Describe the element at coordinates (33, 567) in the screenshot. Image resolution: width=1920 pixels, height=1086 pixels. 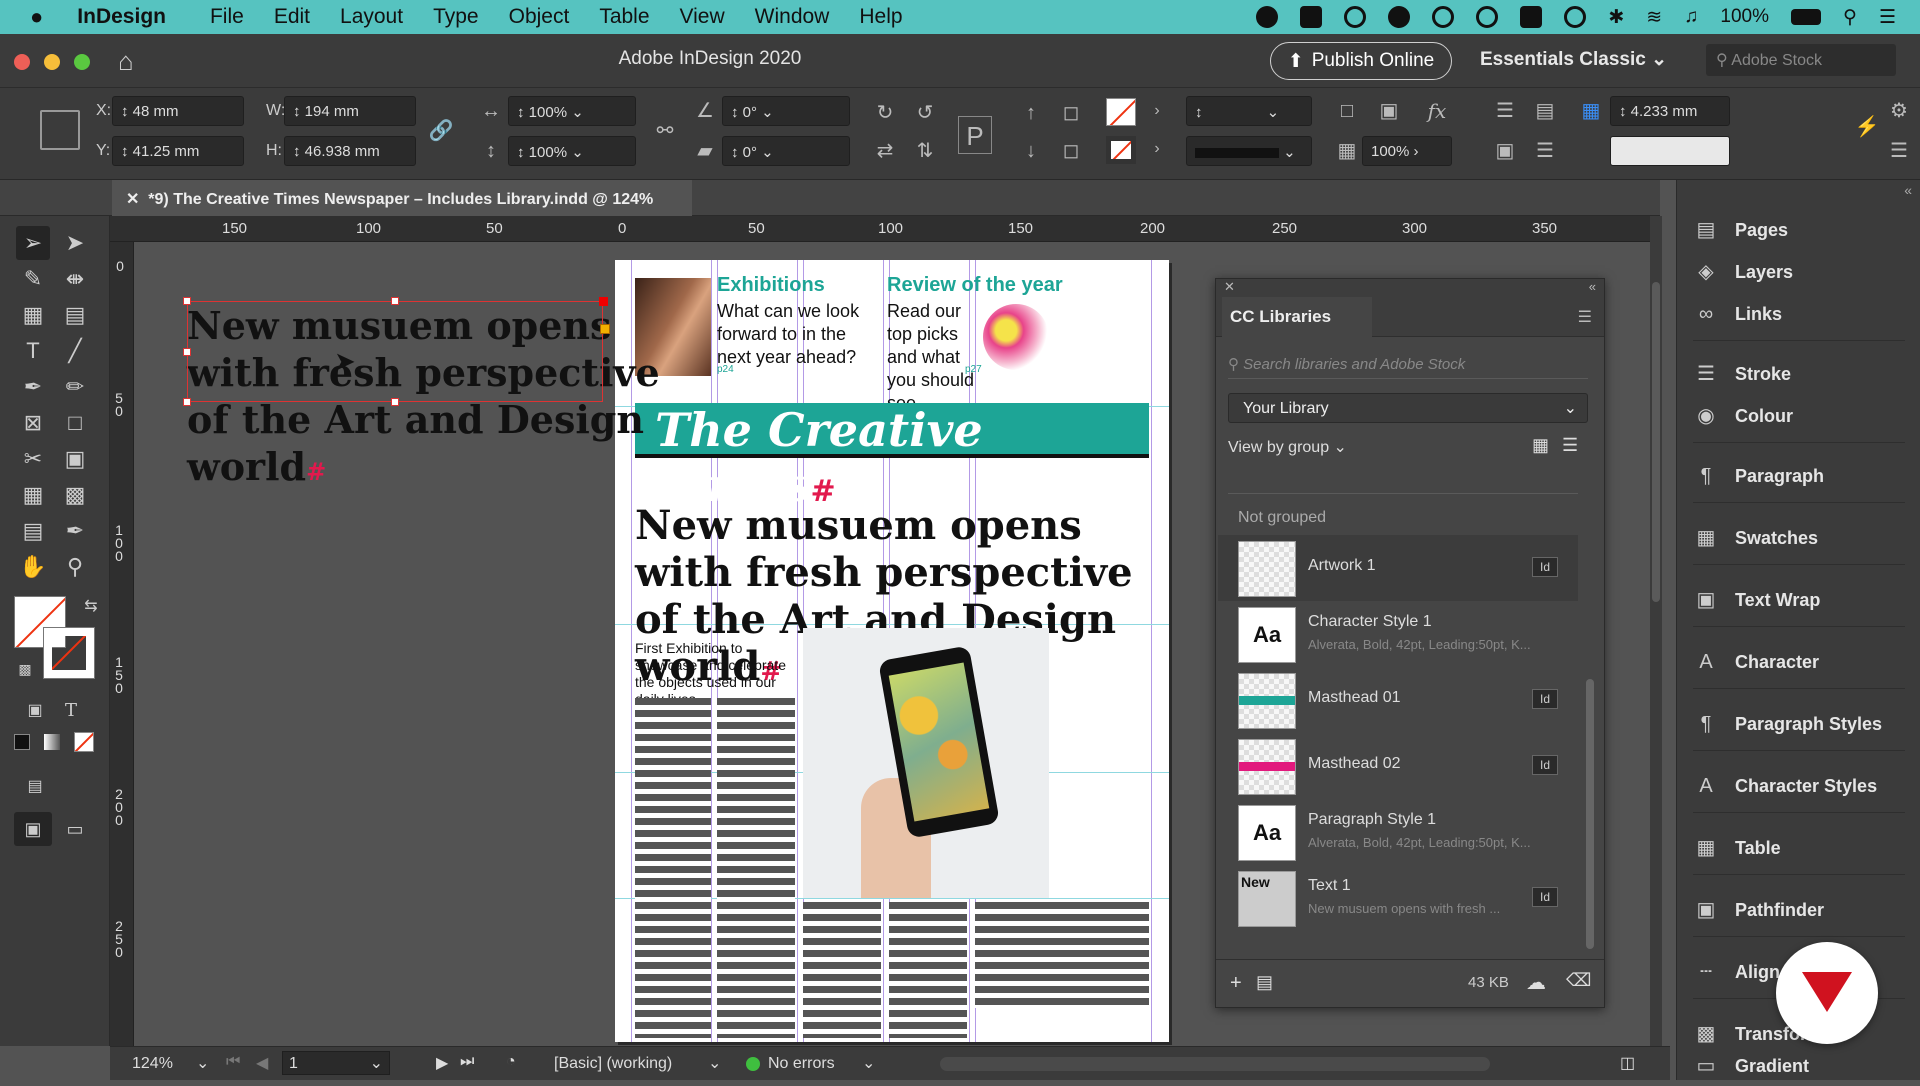
I see `hand-tool-icon: ✋` at that location.